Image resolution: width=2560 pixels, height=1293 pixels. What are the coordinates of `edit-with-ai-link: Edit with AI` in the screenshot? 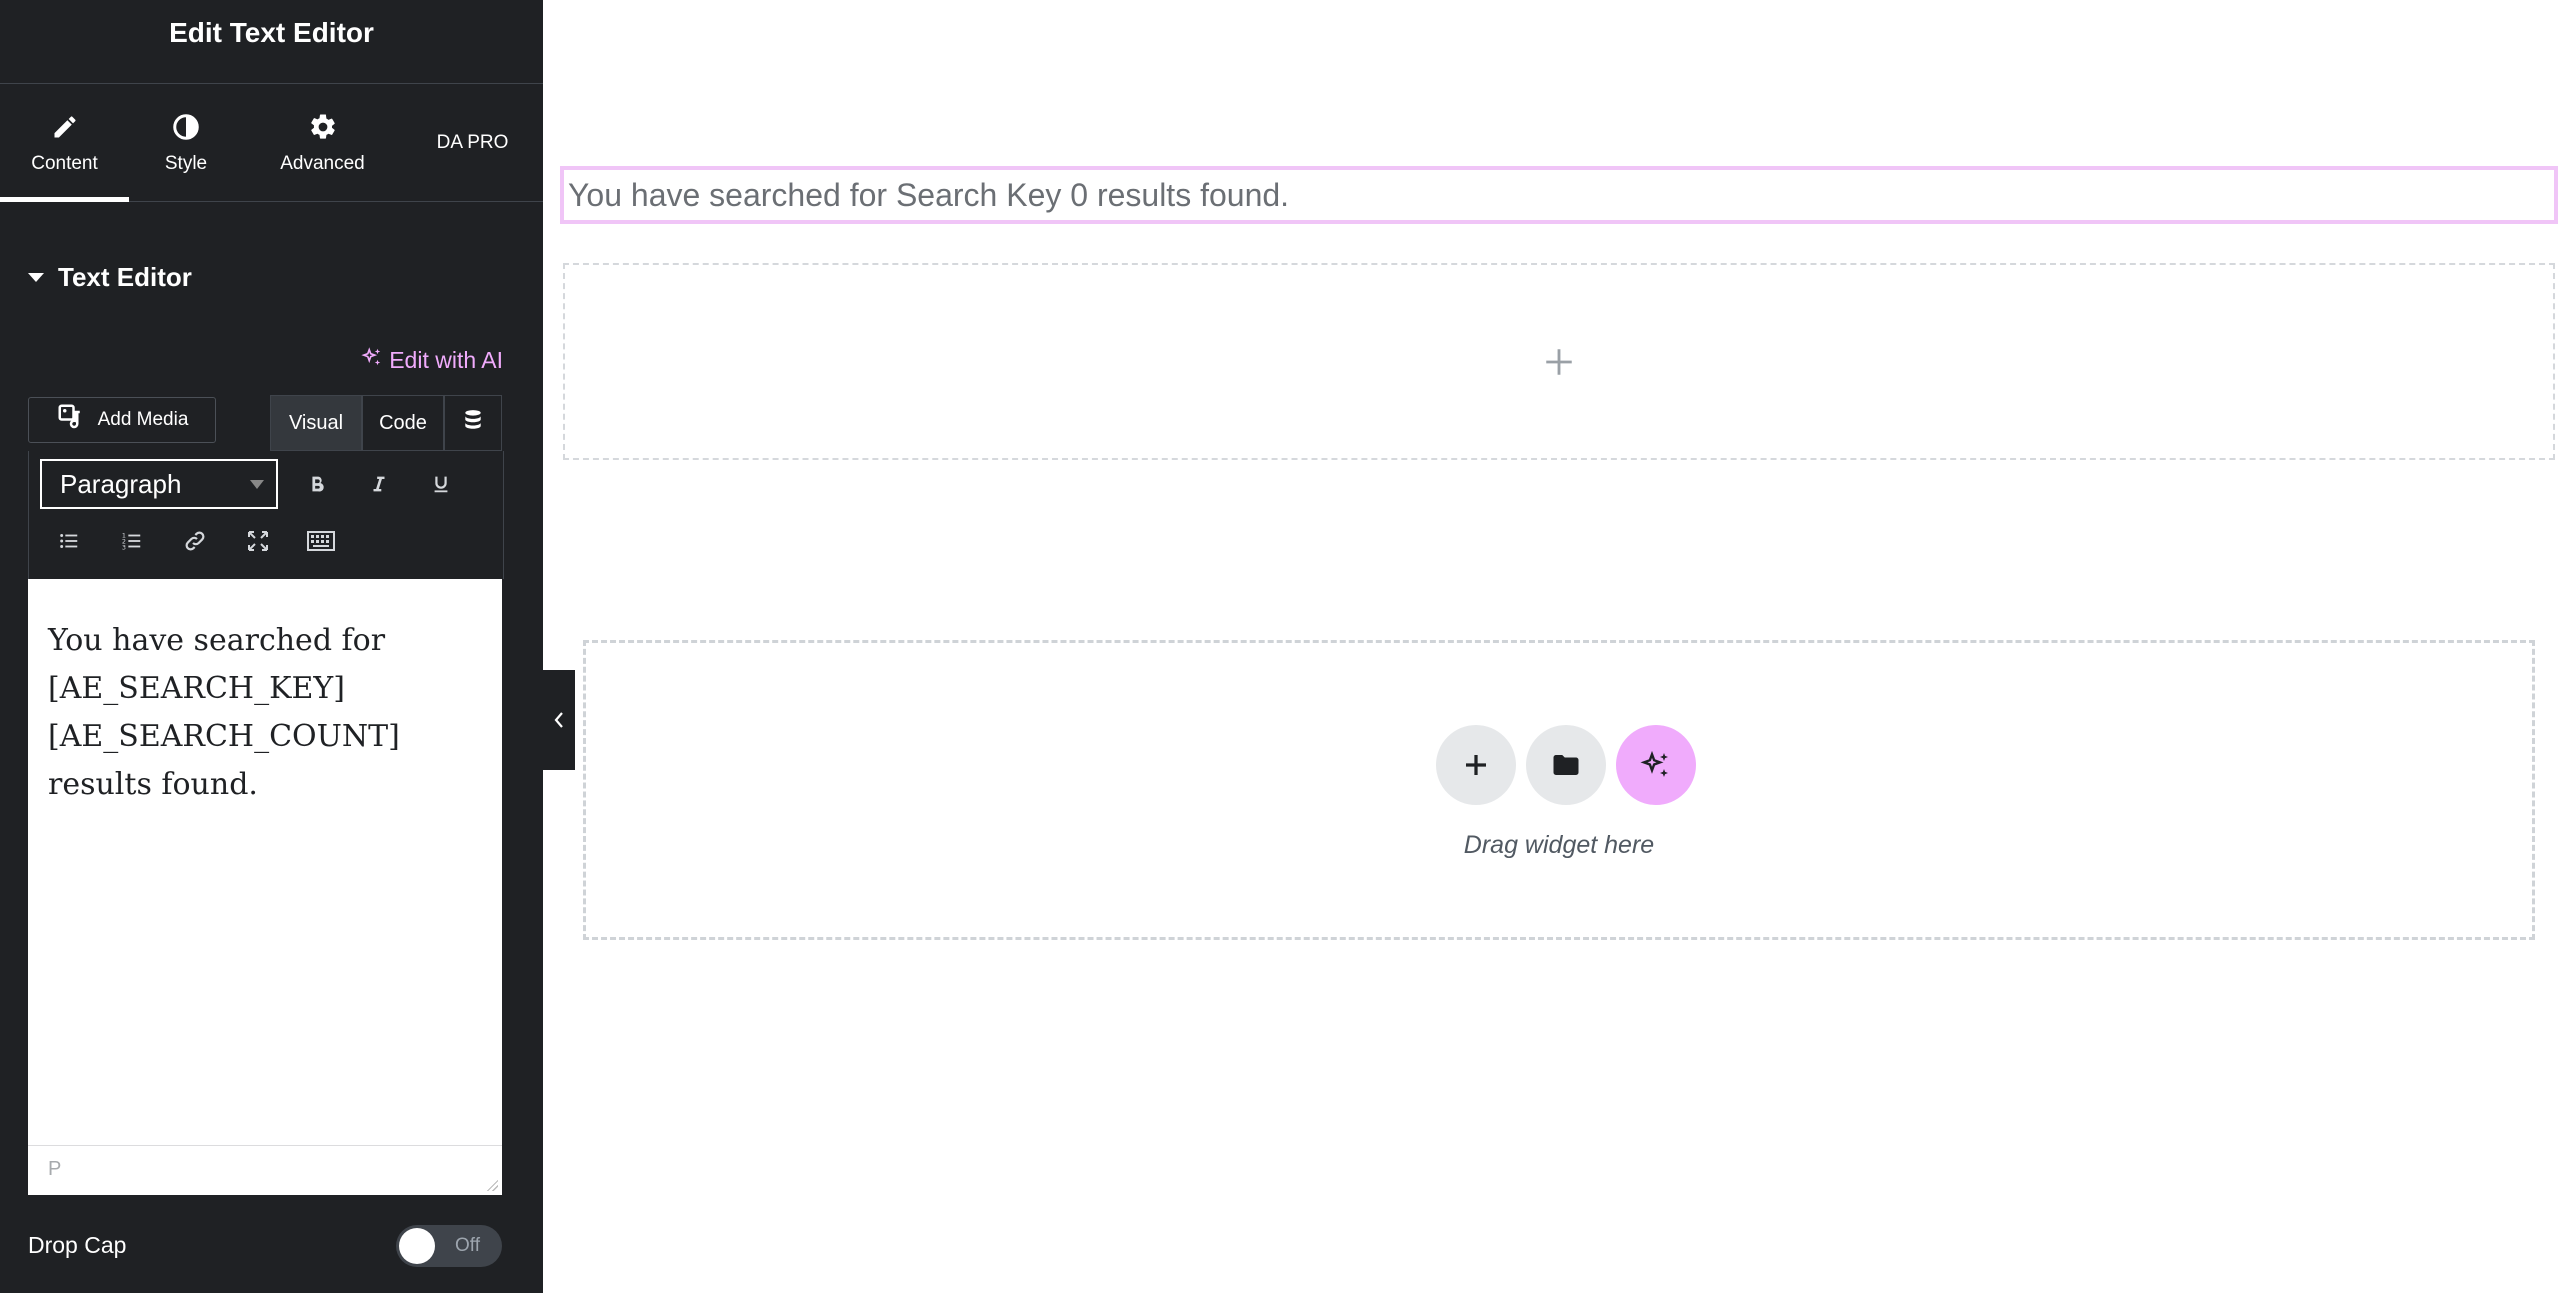 It's located at (432, 360).